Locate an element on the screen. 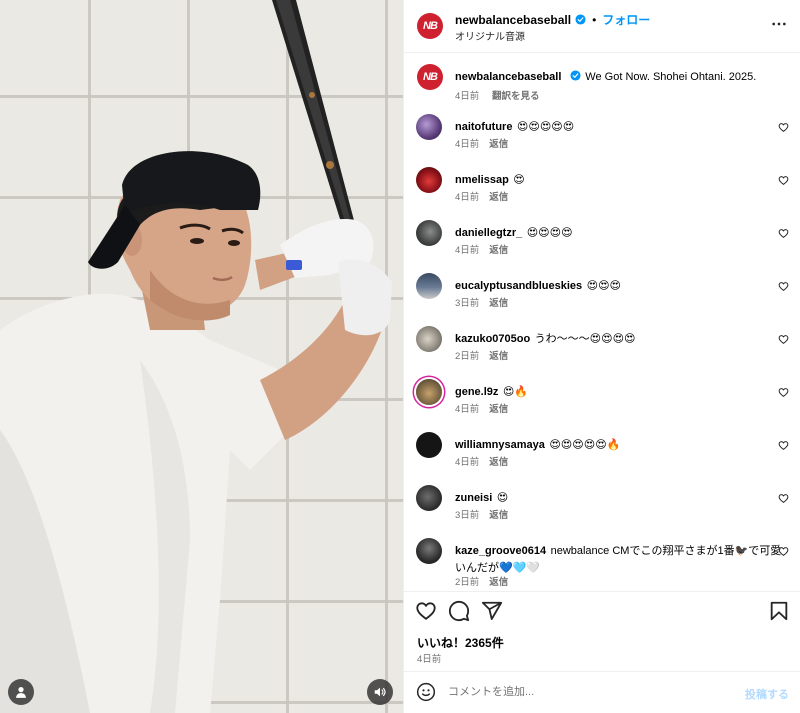  comment-username: williamnysamaya is located at coordinates (500, 445).